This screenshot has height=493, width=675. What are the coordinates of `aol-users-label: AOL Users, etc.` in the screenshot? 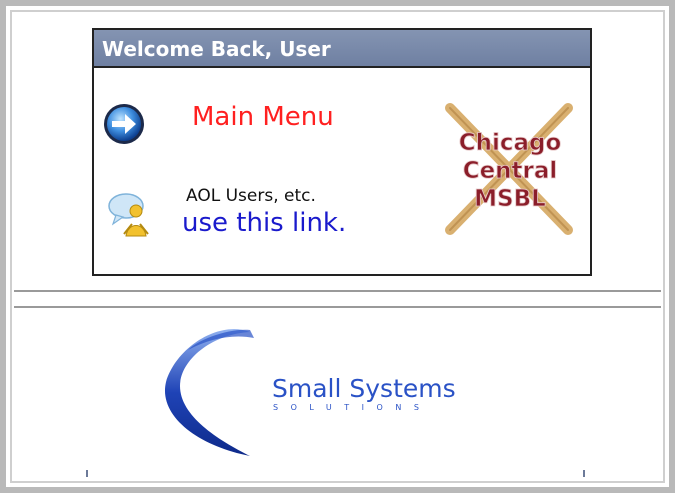 It's located at (251, 196).